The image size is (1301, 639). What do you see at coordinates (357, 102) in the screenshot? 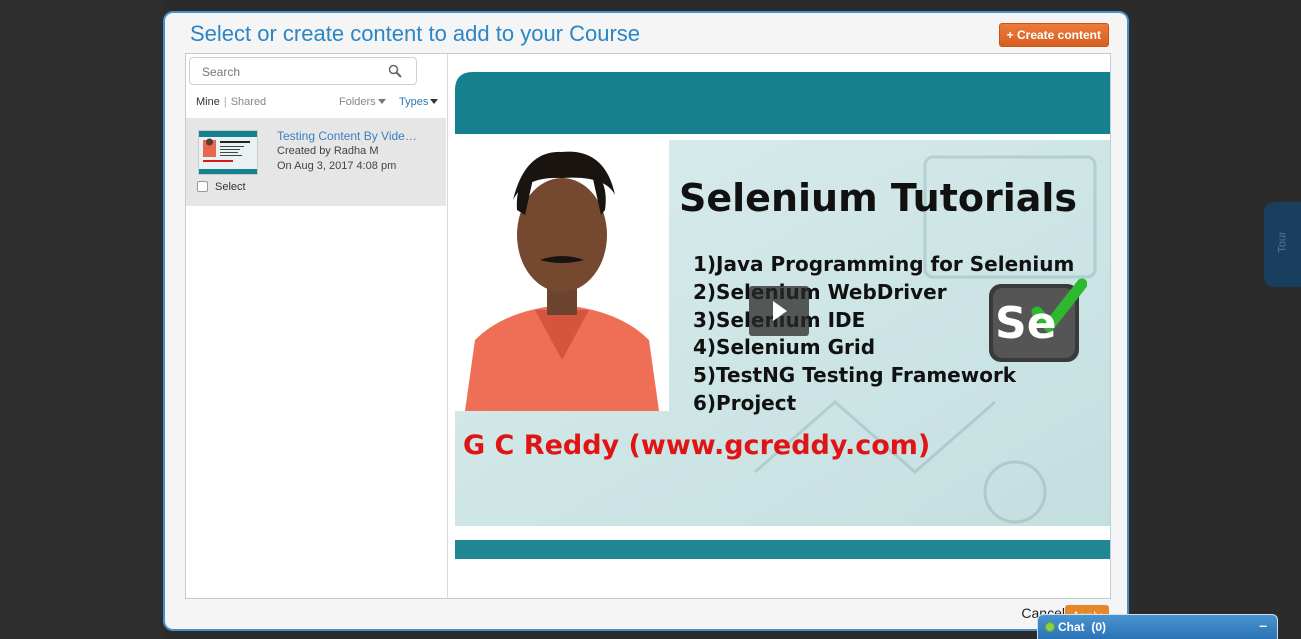
I see `folders-label: Folders` at bounding box center [357, 102].